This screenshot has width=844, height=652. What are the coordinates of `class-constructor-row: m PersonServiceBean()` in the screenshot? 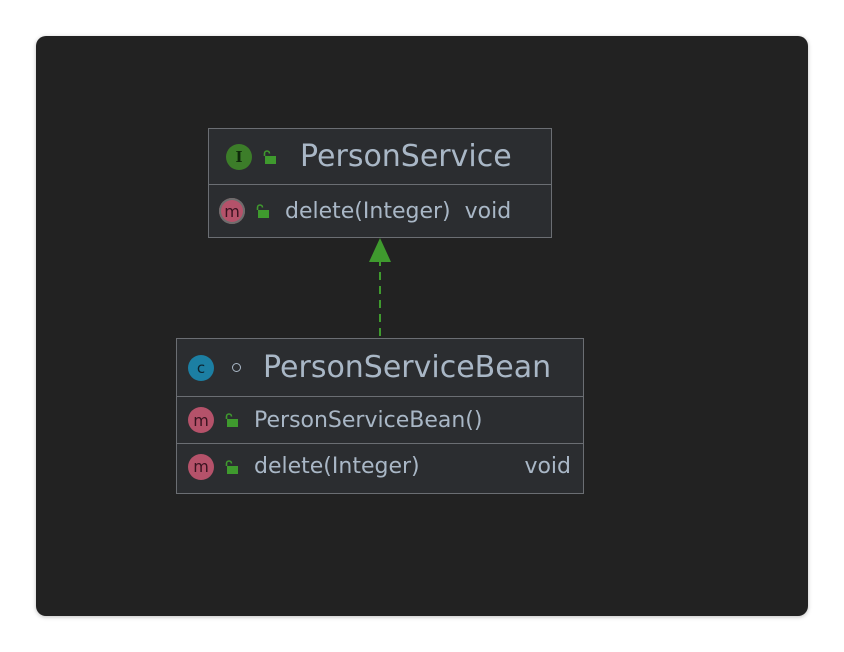 It's located at (380, 420).